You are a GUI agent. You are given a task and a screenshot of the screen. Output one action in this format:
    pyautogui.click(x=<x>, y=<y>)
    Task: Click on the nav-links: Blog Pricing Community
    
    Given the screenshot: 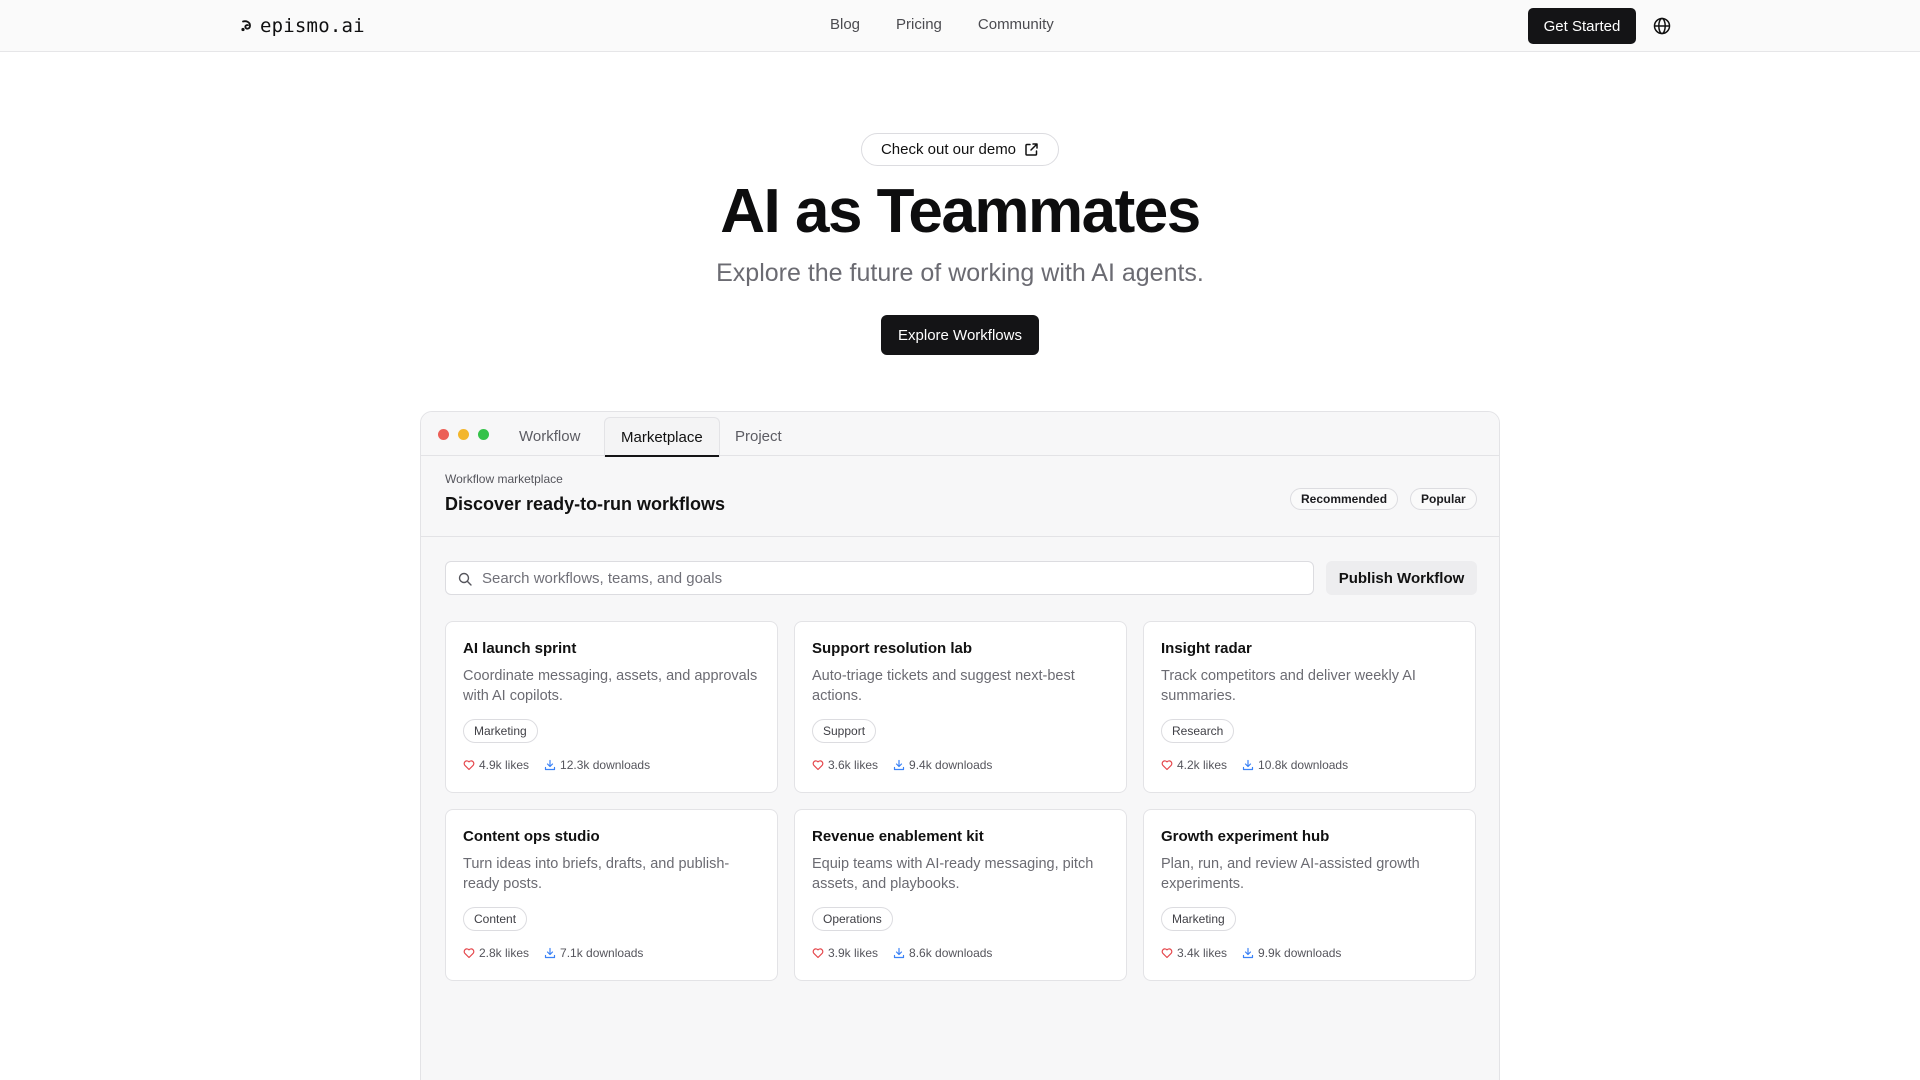 What is the action you would take?
    pyautogui.click(x=942, y=24)
    